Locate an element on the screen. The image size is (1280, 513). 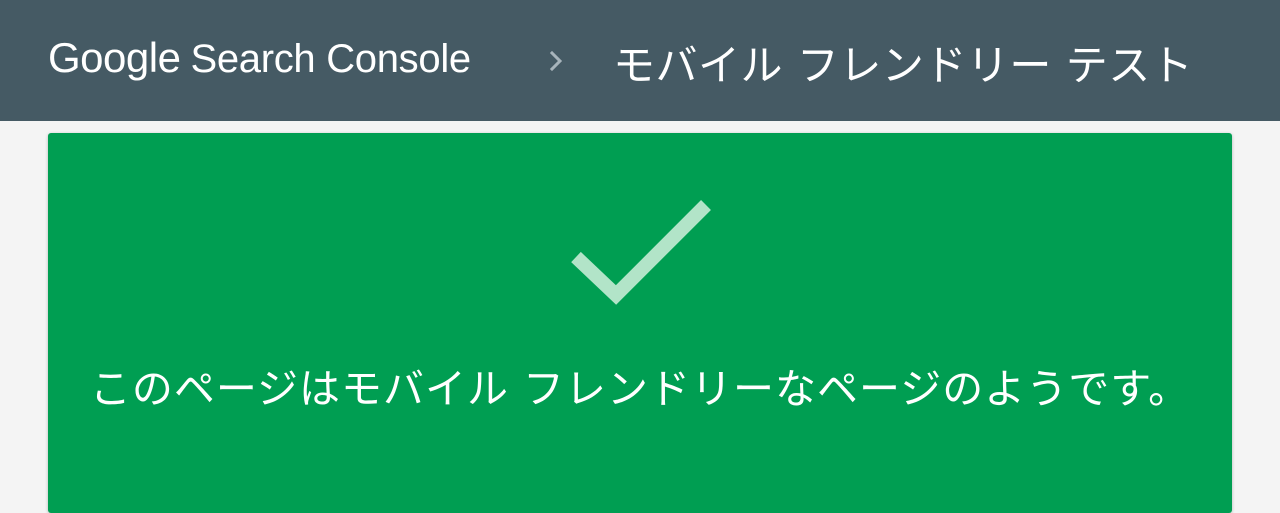
google-wordmark: Google is located at coordinates (114, 57).